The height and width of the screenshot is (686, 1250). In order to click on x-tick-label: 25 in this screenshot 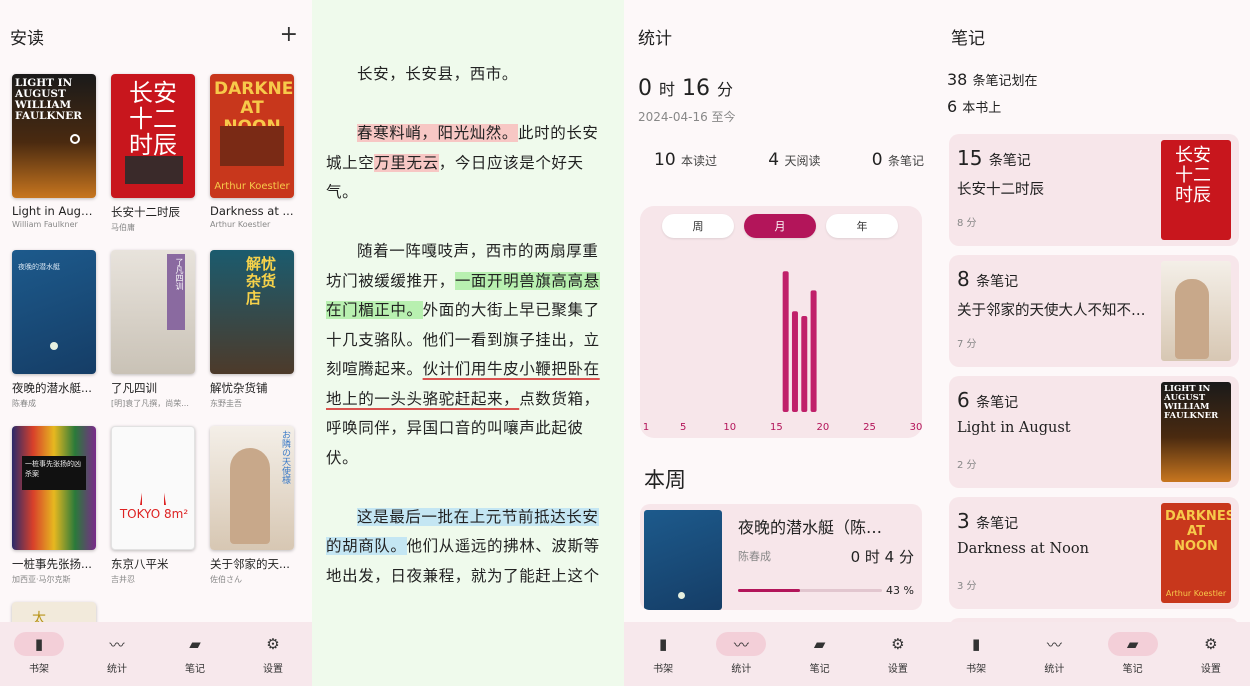, I will do `click(869, 427)`.